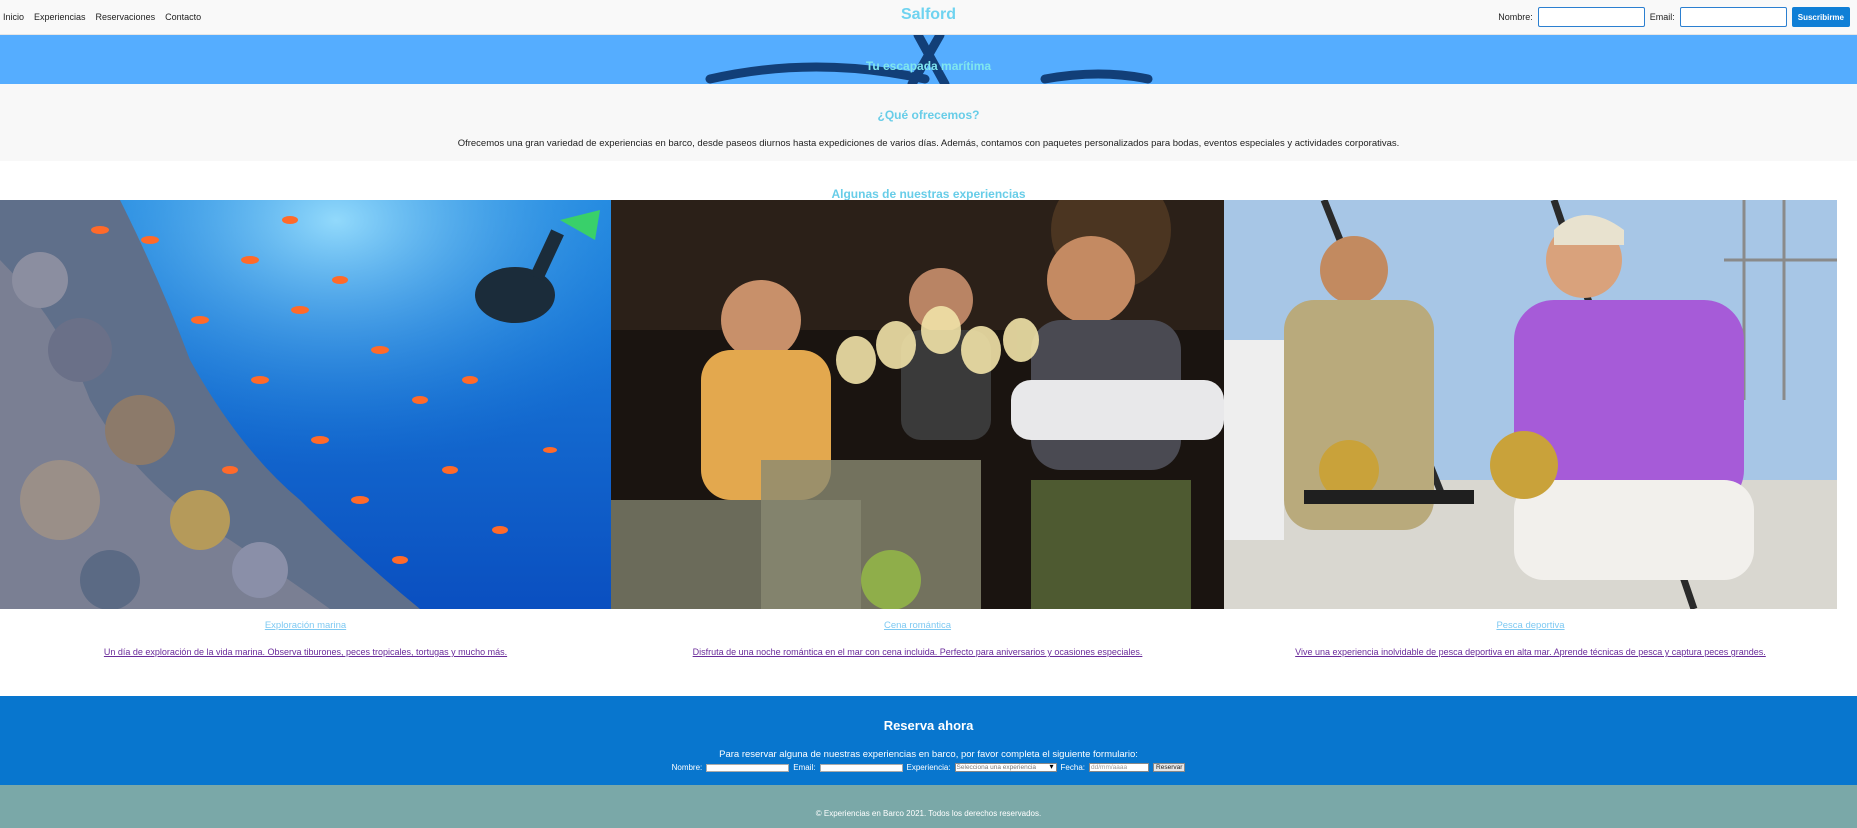 Image resolution: width=1857 pixels, height=828 pixels. Describe the element at coordinates (928, 66) in the screenshot. I see `hero-tagline: Tu escapada marítima` at that location.